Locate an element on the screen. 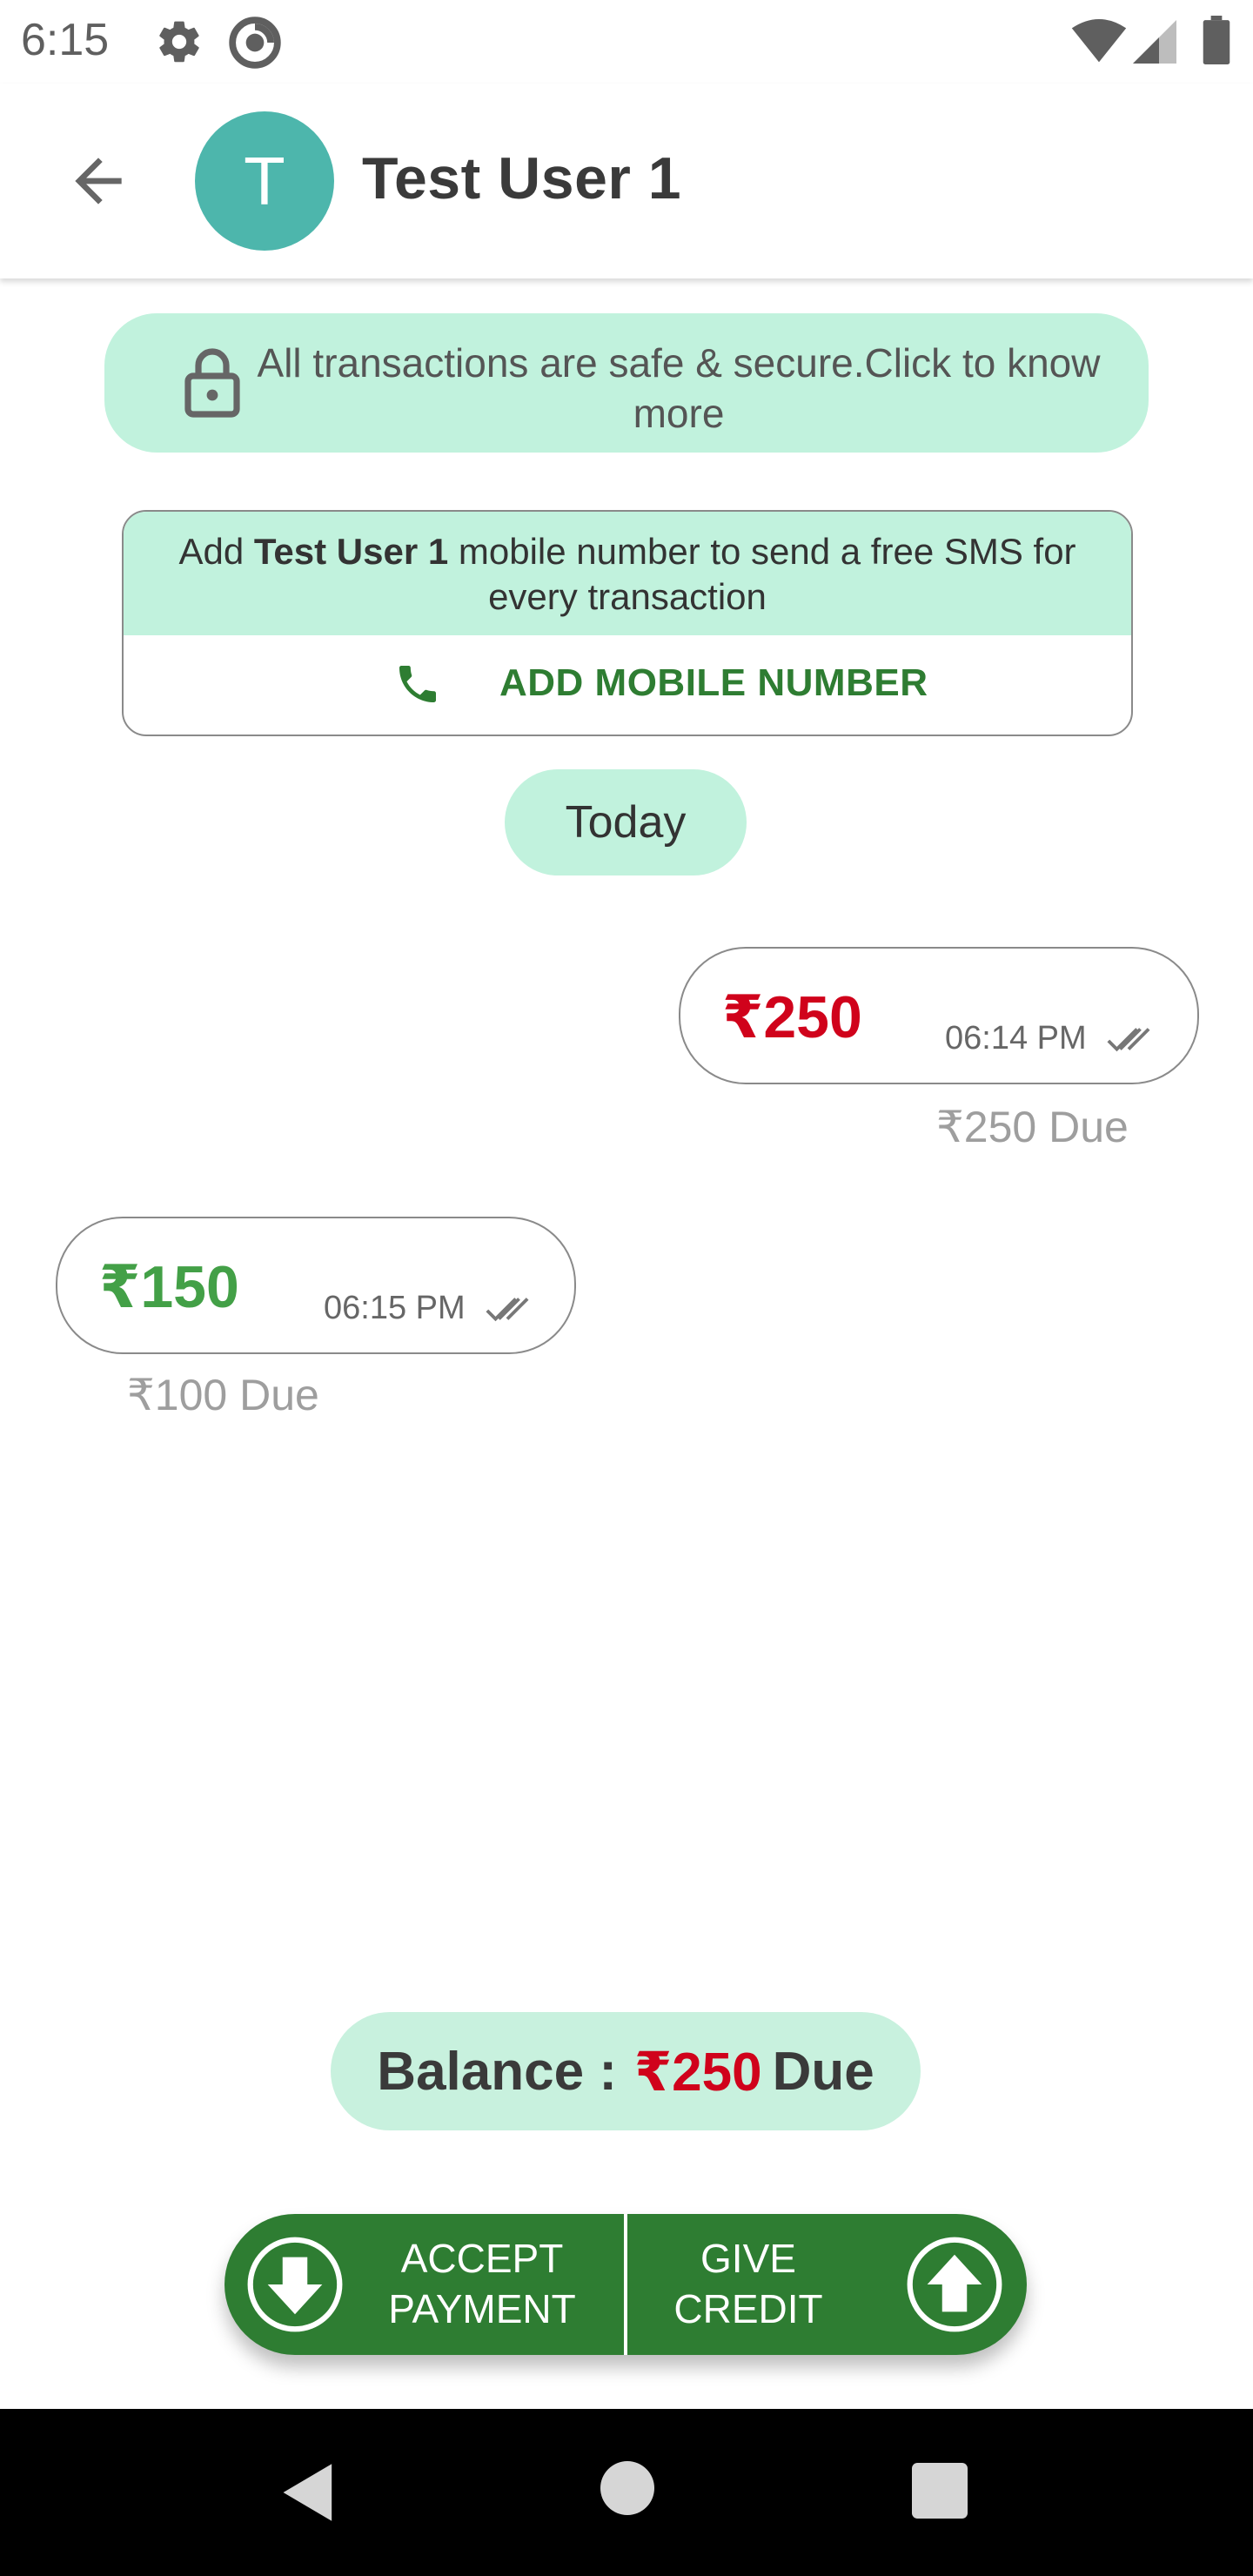 This screenshot has height=2576, width=1253. arrow-down-circle-icon is located at coordinates (295, 2284).